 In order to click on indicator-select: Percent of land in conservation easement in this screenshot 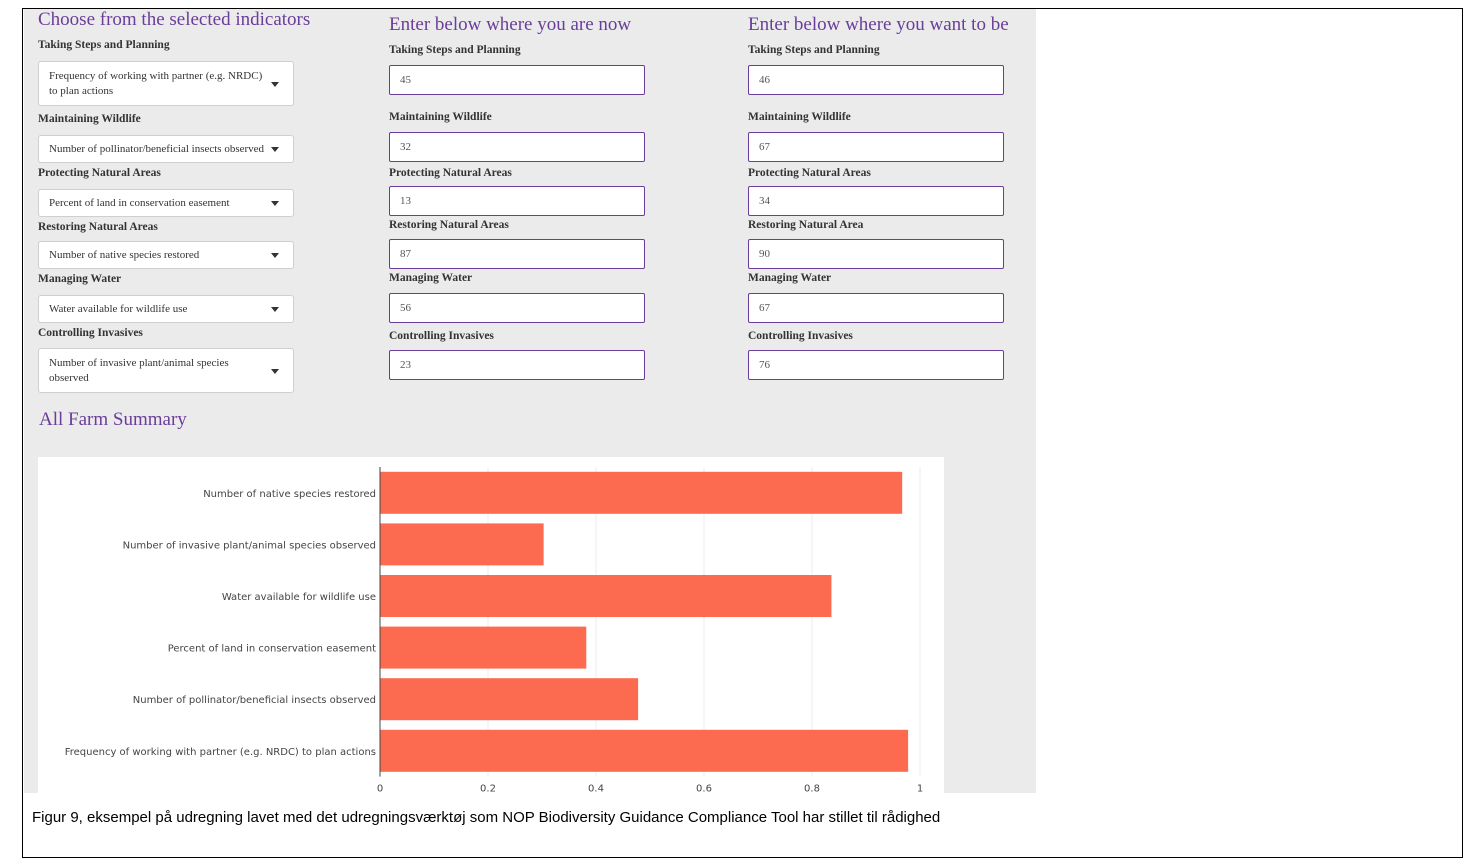, I will do `click(166, 203)`.